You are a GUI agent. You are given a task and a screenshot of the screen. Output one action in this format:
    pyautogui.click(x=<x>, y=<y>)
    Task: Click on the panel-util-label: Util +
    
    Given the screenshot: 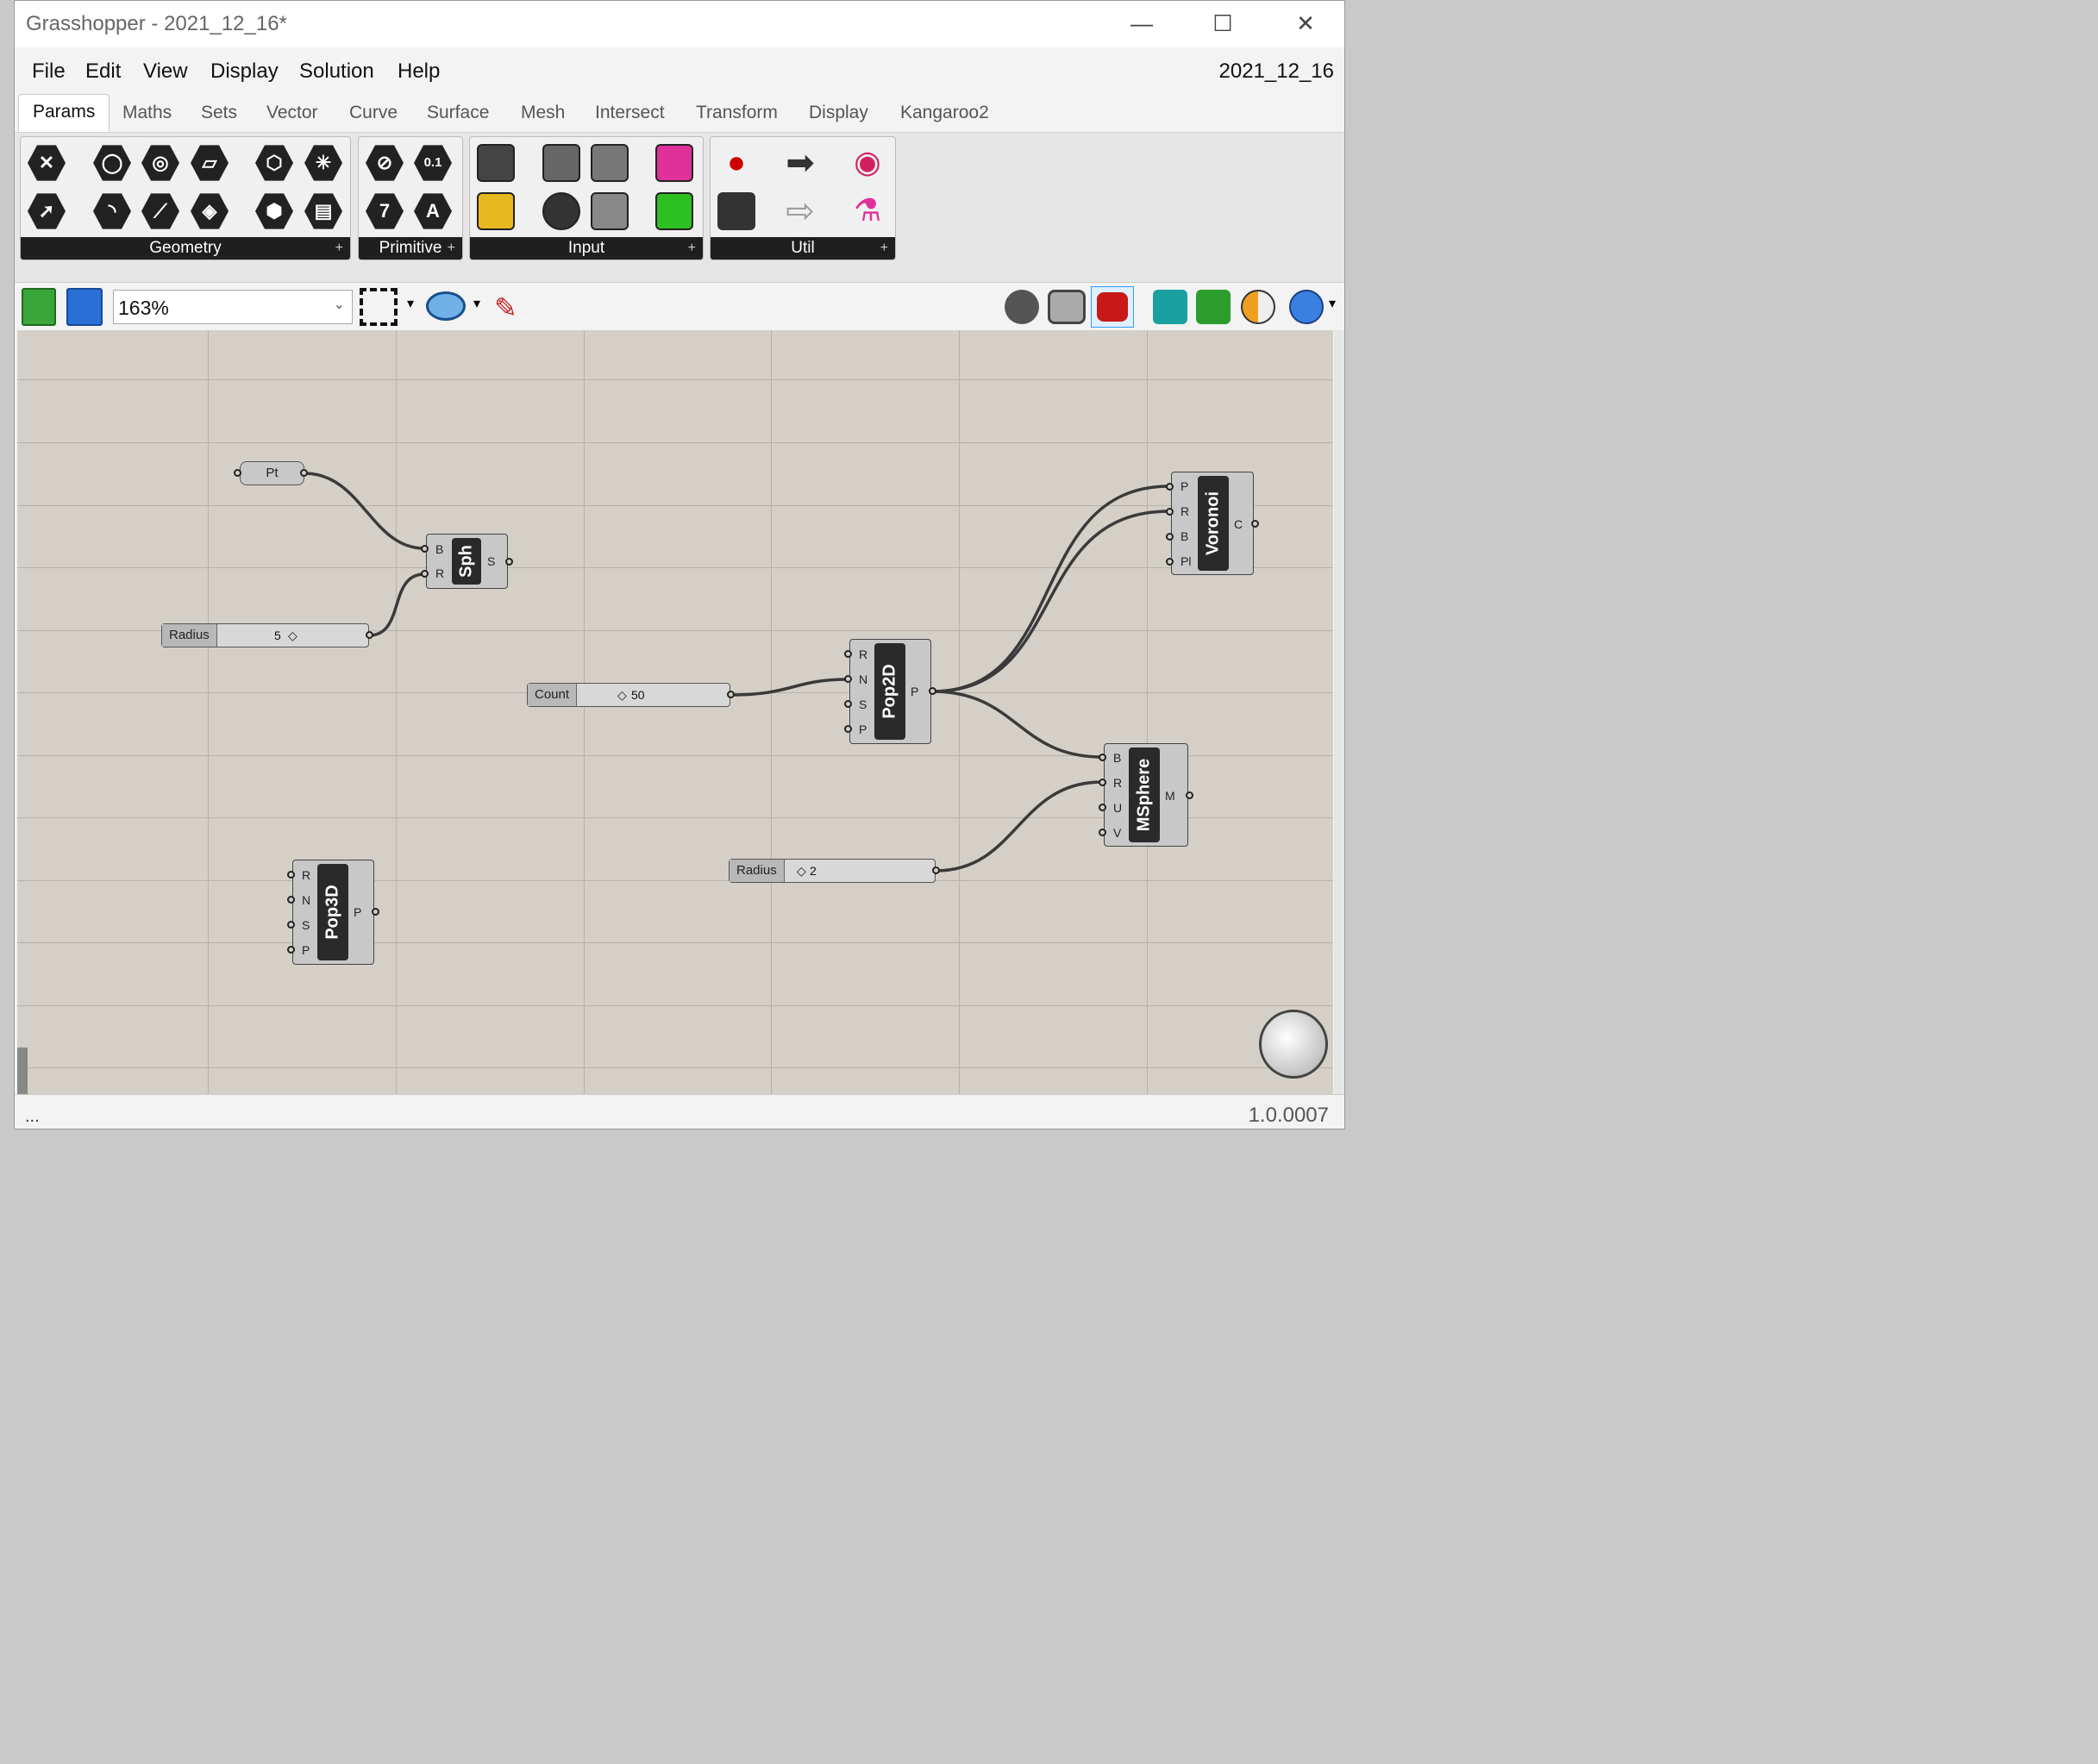 What is the action you would take?
    pyautogui.click(x=803, y=248)
    